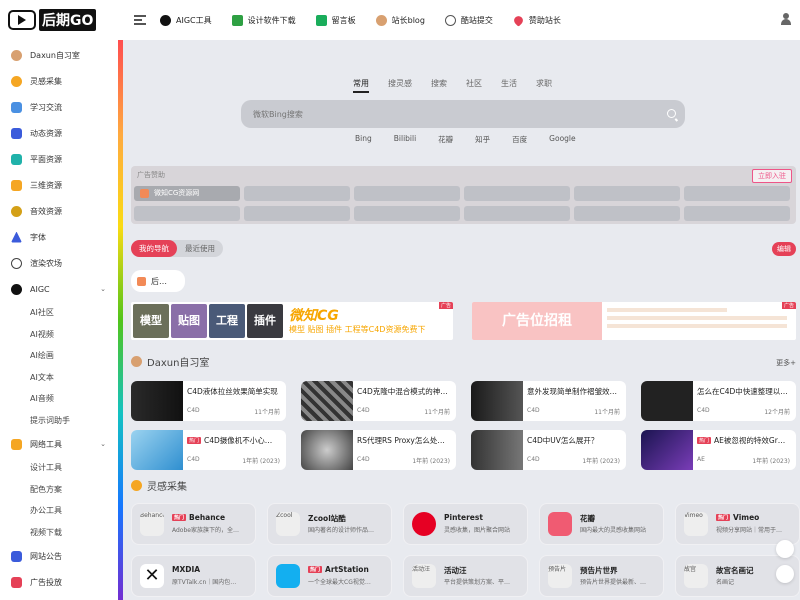  I want to click on sidebar-item-ad-placement: 广告投放, so click(59, 582).